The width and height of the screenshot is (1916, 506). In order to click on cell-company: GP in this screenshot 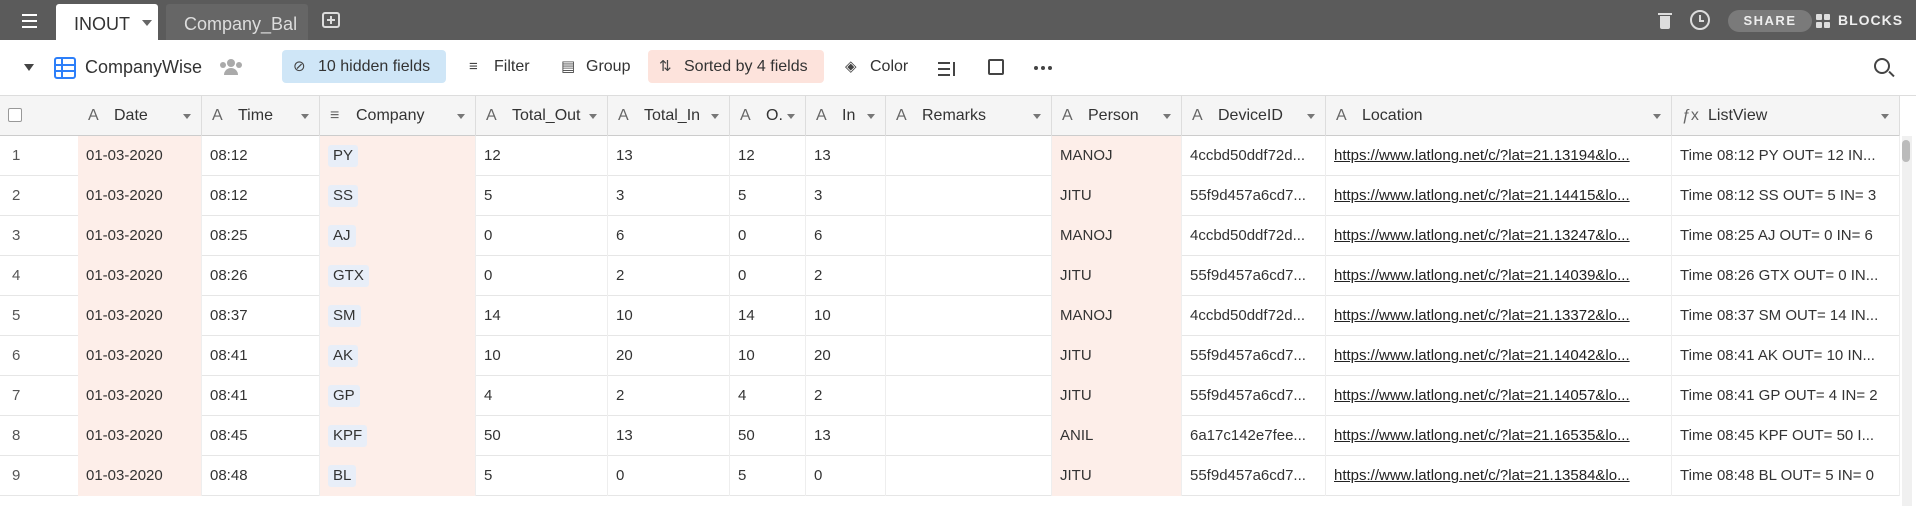, I will do `click(398, 396)`.